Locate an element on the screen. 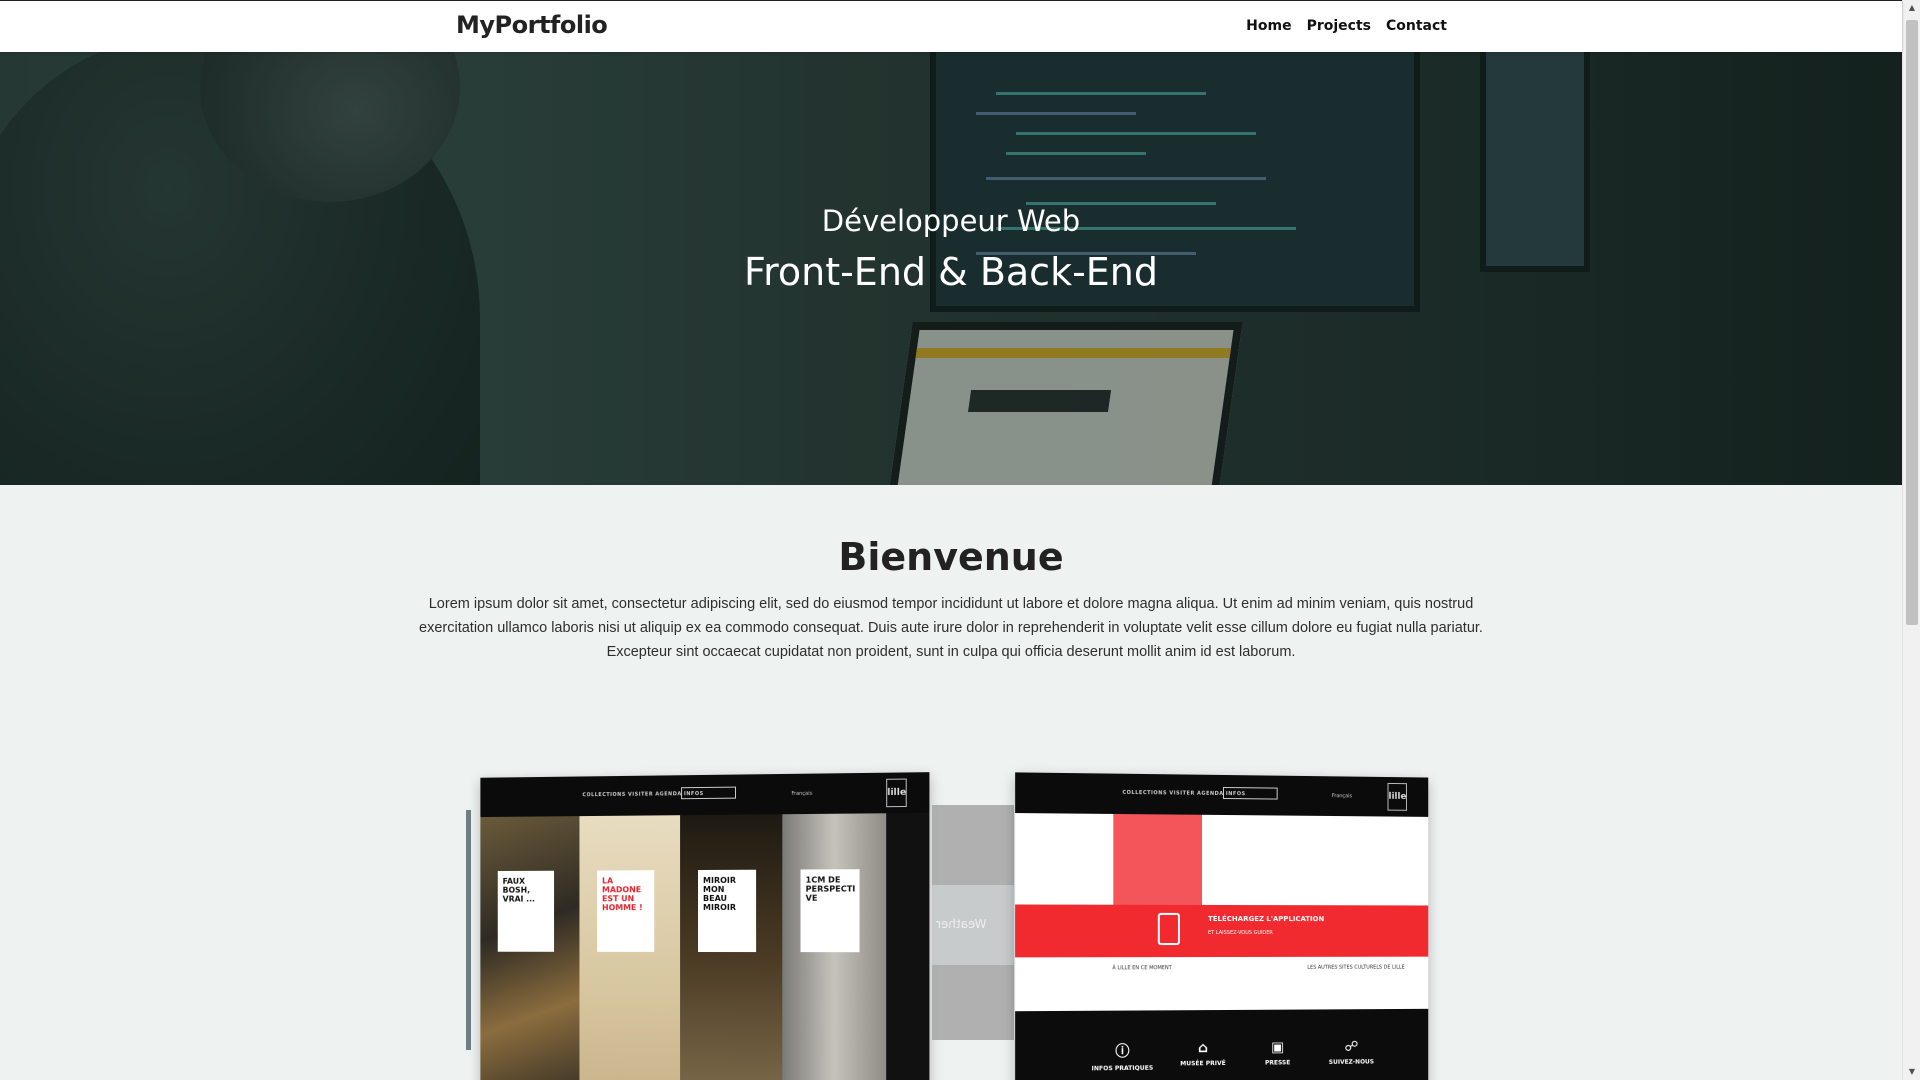 The height and width of the screenshot is (1080, 1920). nav-projects-link: Projects is located at coordinates (1339, 26).